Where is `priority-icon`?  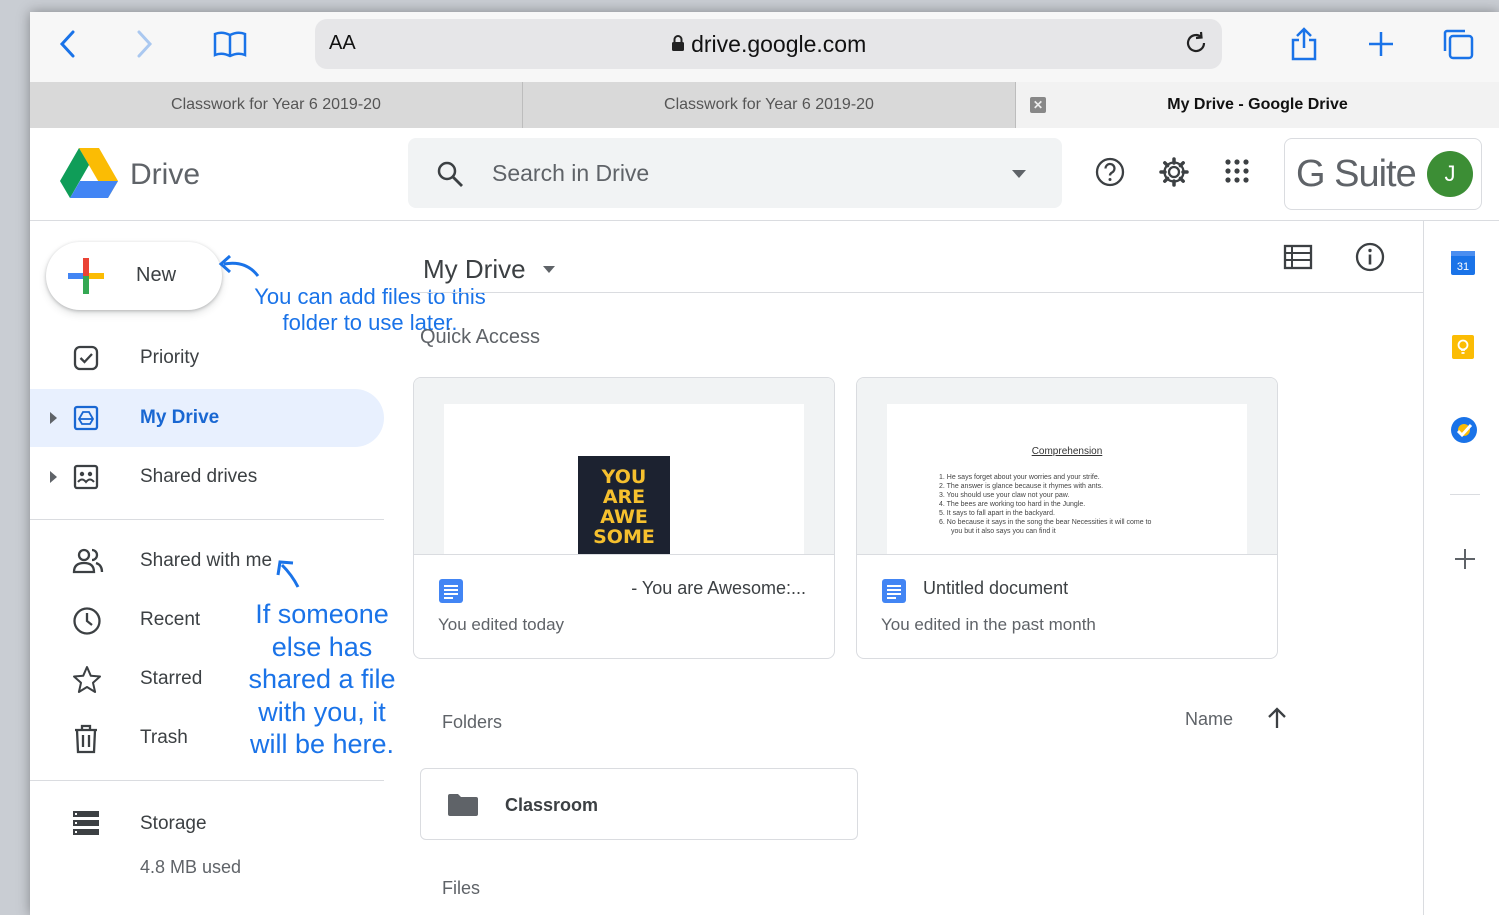 priority-icon is located at coordinates (86, 360).